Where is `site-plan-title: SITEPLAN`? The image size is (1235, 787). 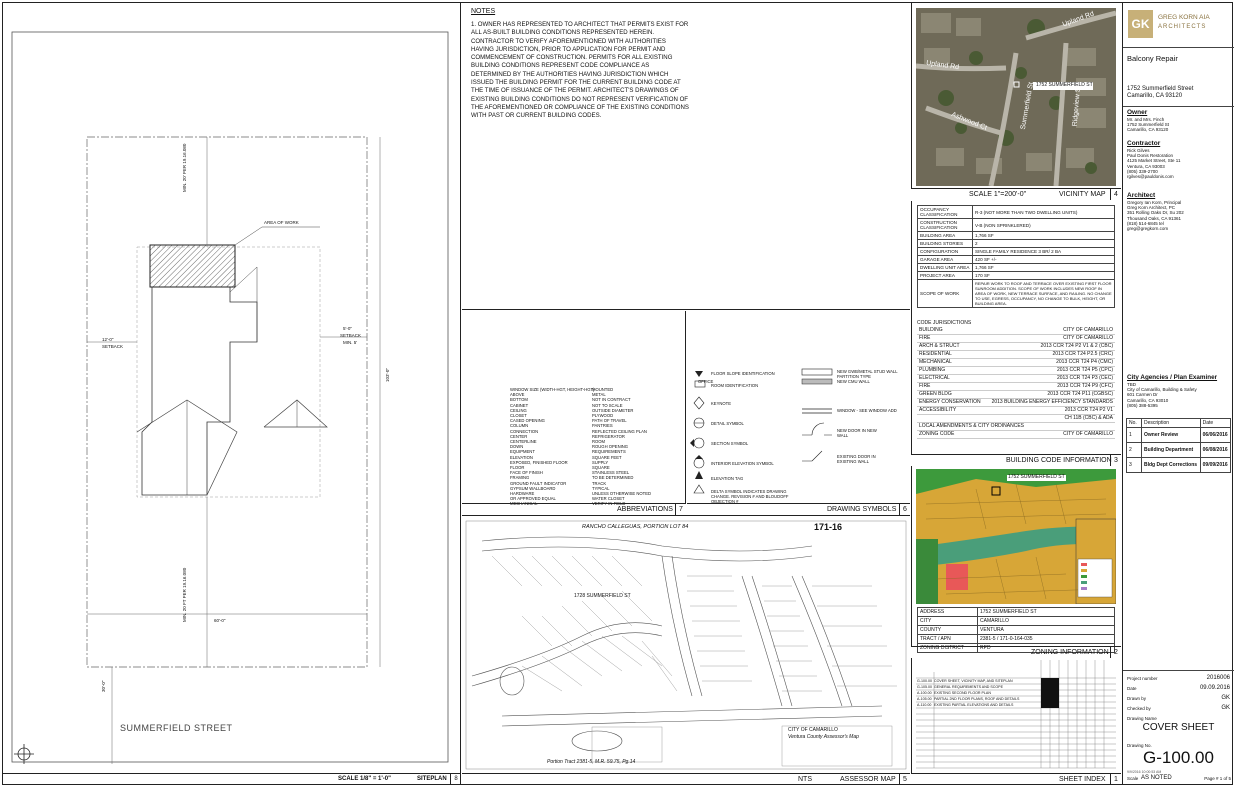
site-plan-title: SITEPLAN is located at coordinates (432, 779).